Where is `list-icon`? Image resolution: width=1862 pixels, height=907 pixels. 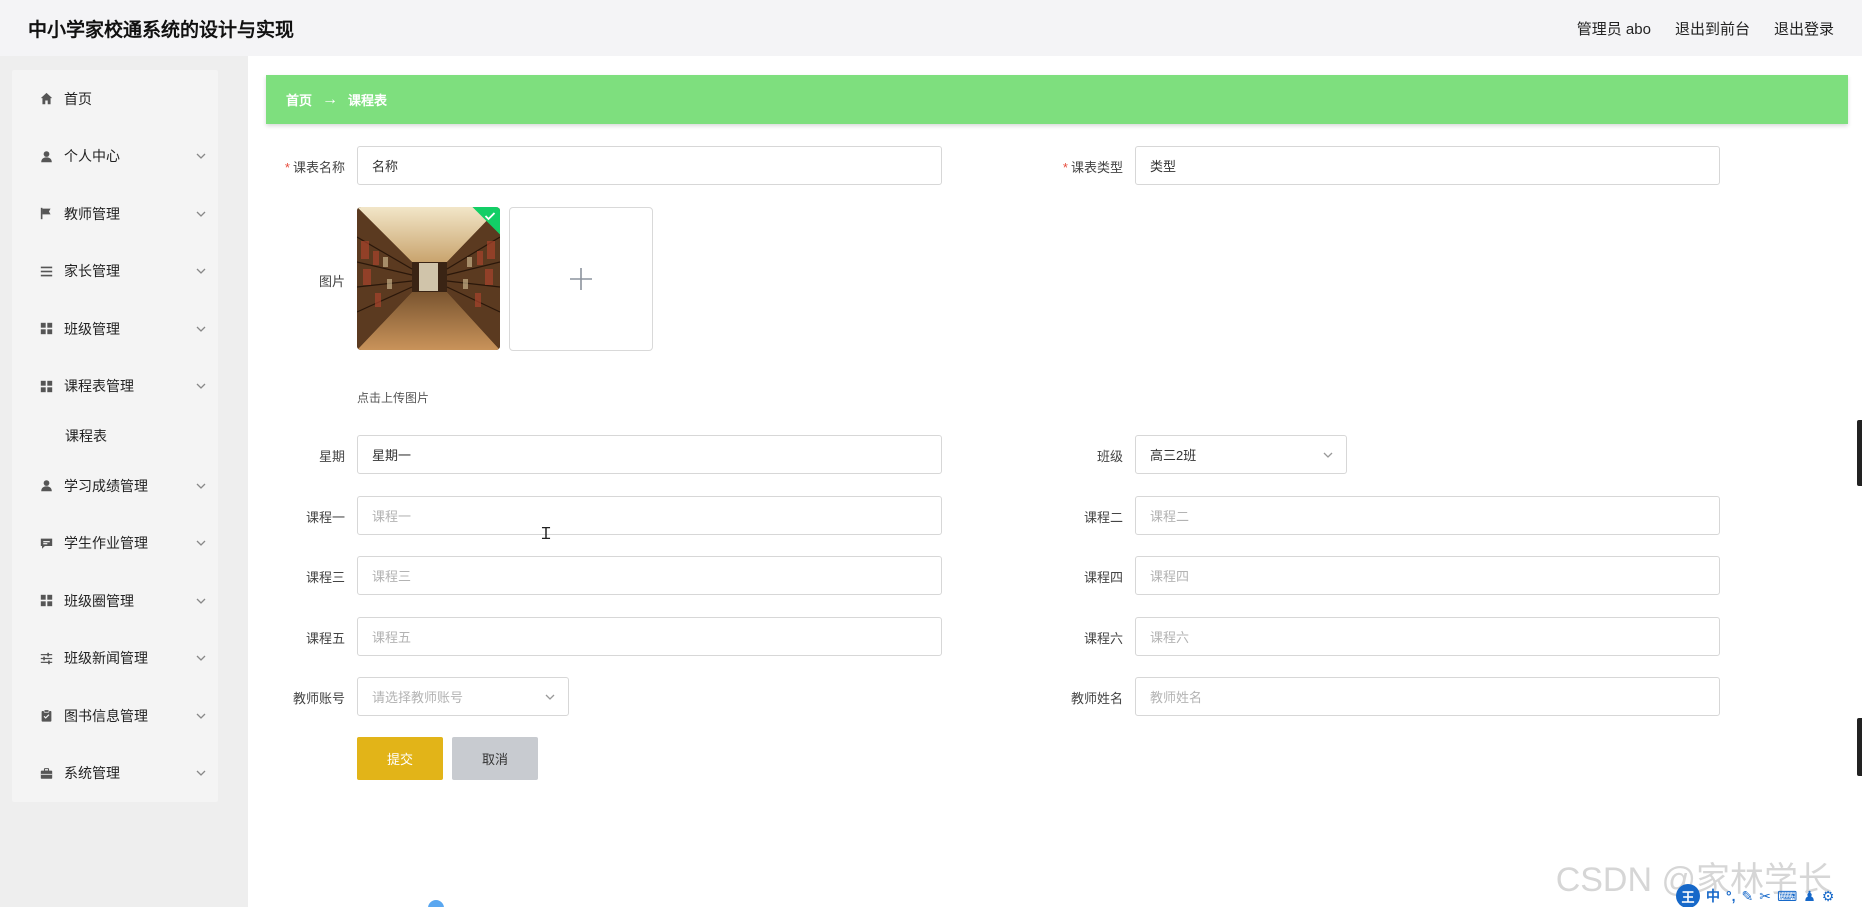 list-icon is located at coordinates (46, 271).